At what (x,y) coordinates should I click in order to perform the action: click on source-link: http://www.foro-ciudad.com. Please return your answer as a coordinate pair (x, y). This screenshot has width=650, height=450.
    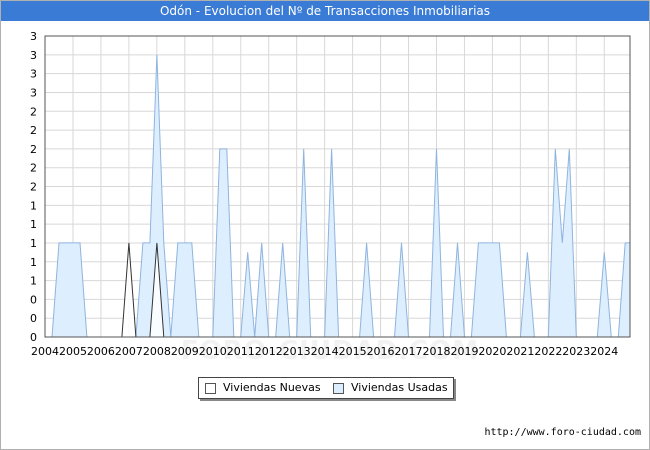
    Looking at the image, I should click on (562, 432).